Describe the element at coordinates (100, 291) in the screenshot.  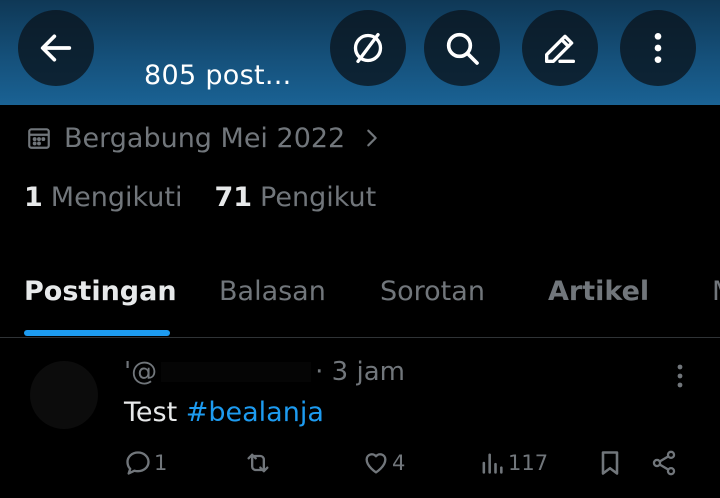
I see `tab-posts: Postingan` at that location.